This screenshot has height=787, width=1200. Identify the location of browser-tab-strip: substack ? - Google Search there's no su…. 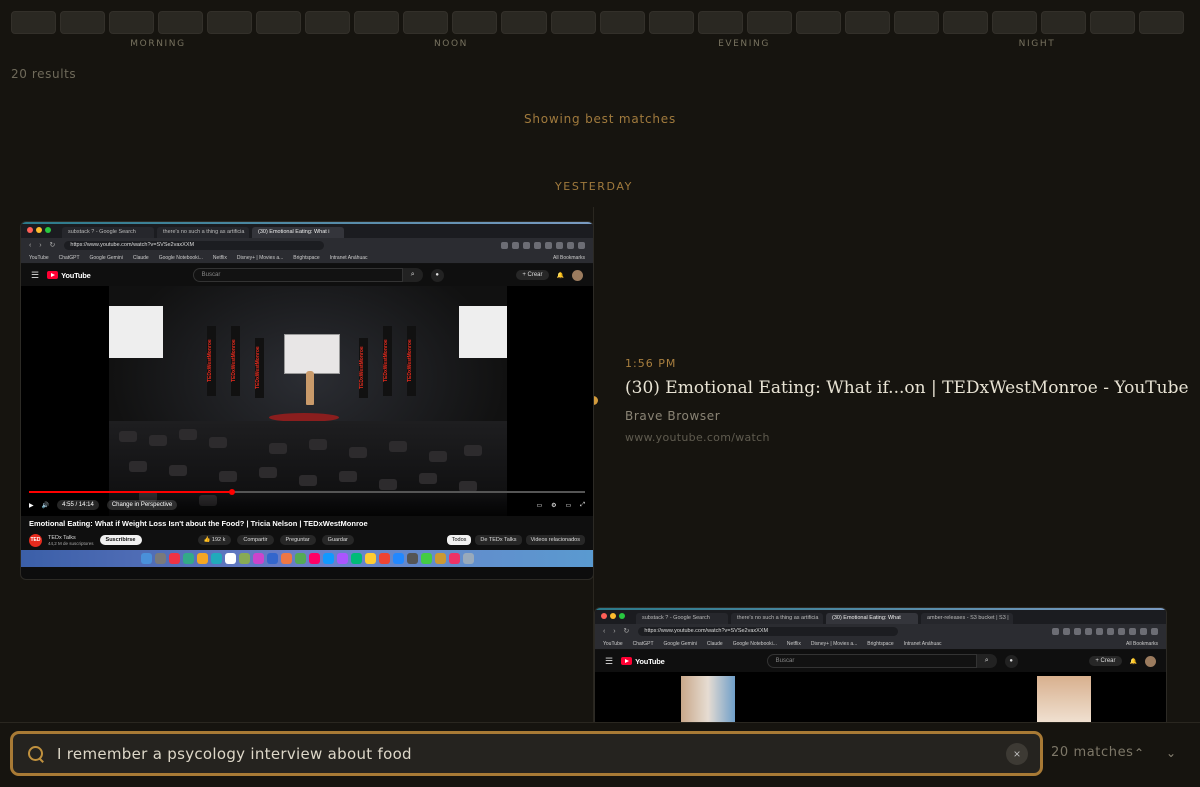
(307, 230).